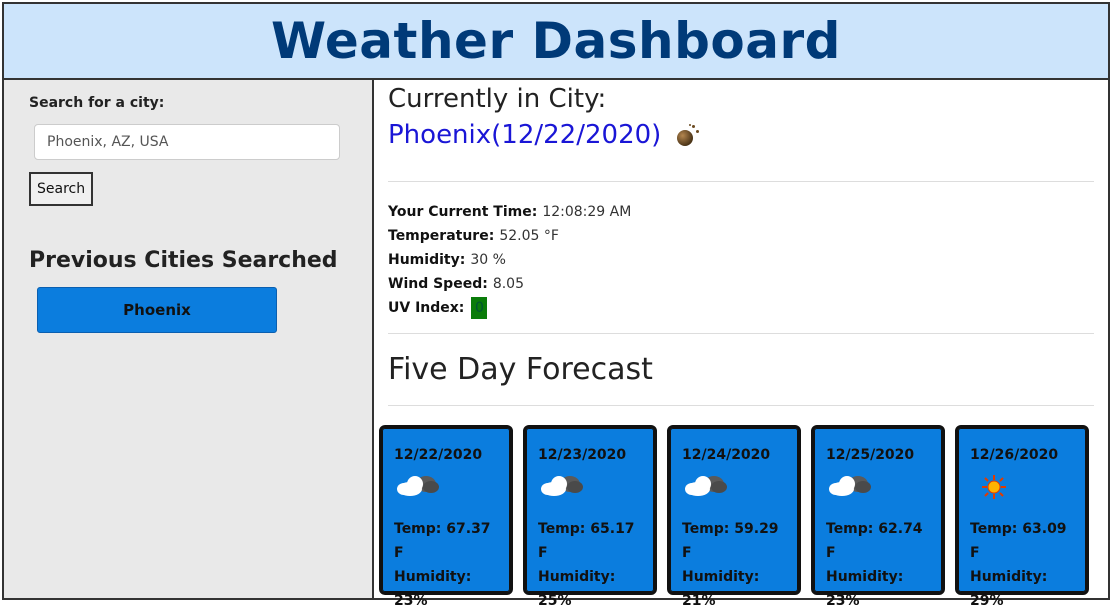  Describe the element at coordinates (497, 99) in the screenshot. I see `current-city-label: Currently in City:` at that location.